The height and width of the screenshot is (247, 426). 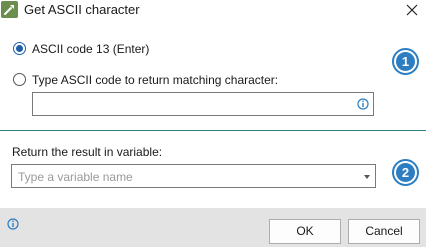 What do you see at coordinates (412, 10) in the screenshot?
I see `close-icon` at bounding box center [412, 10].